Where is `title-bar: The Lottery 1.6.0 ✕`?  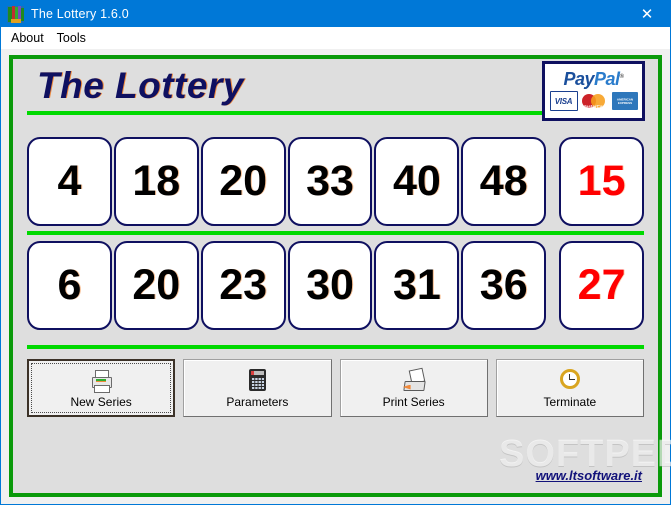
title-bar: The Lottery 1.6.0 ✕ is located at coordinates (335, 14).